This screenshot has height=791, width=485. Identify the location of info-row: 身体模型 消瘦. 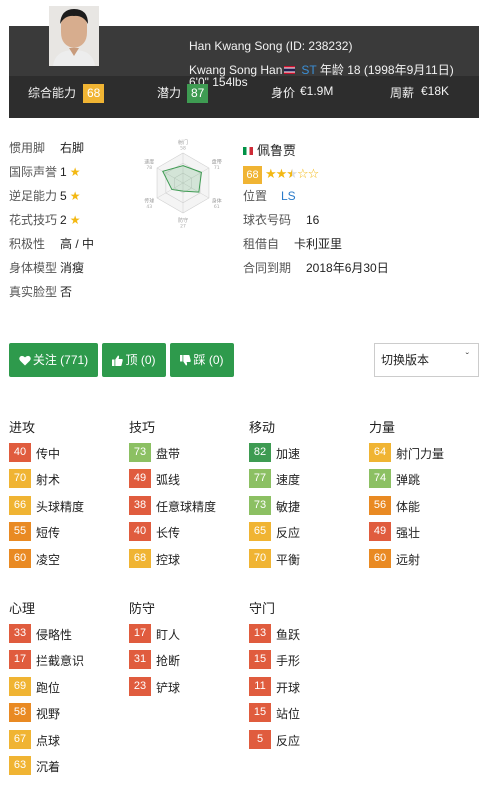
(47, 268).